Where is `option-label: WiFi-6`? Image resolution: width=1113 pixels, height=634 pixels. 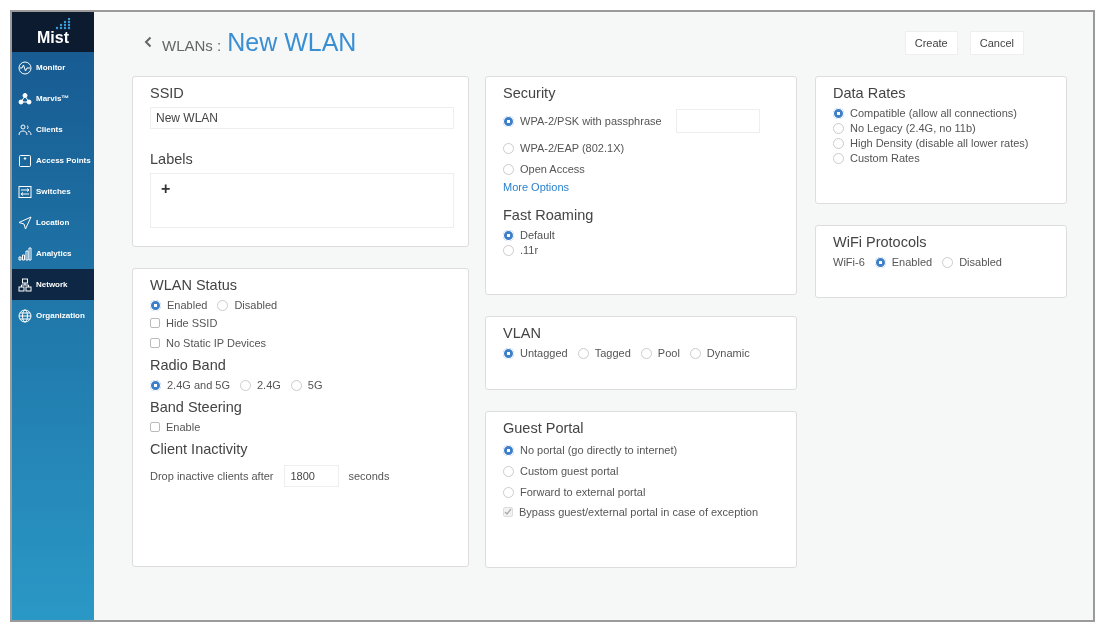 option-label: WiFi-6 is located at coordinates (849, 262).